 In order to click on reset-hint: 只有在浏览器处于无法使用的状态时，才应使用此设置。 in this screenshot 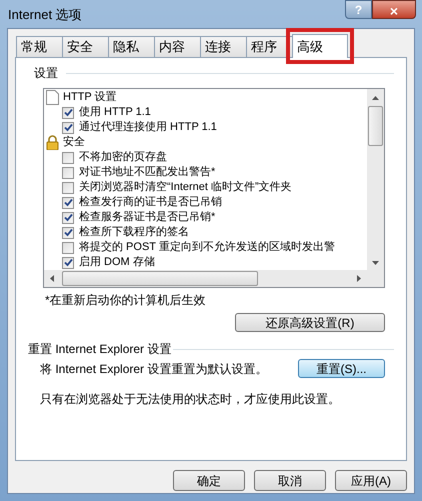, I will do `click(190, 399)`.